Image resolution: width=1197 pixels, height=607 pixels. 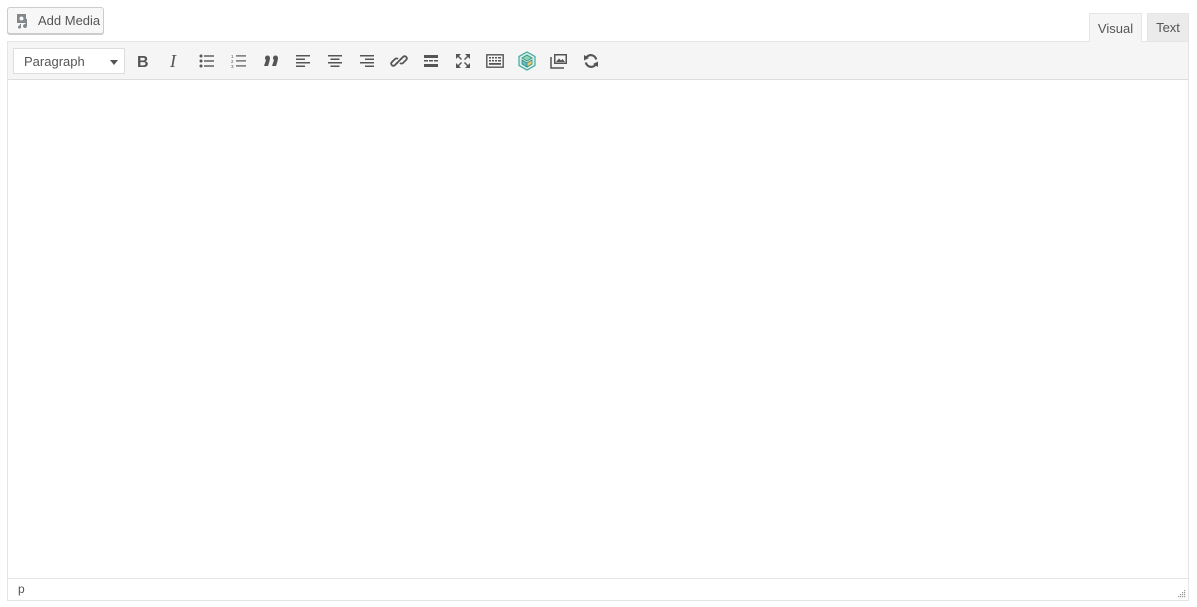 What do you see at coordinates (598, 589) in the screenshot?
I see `editor-statusbar: p` at bounding box center [598, 589].